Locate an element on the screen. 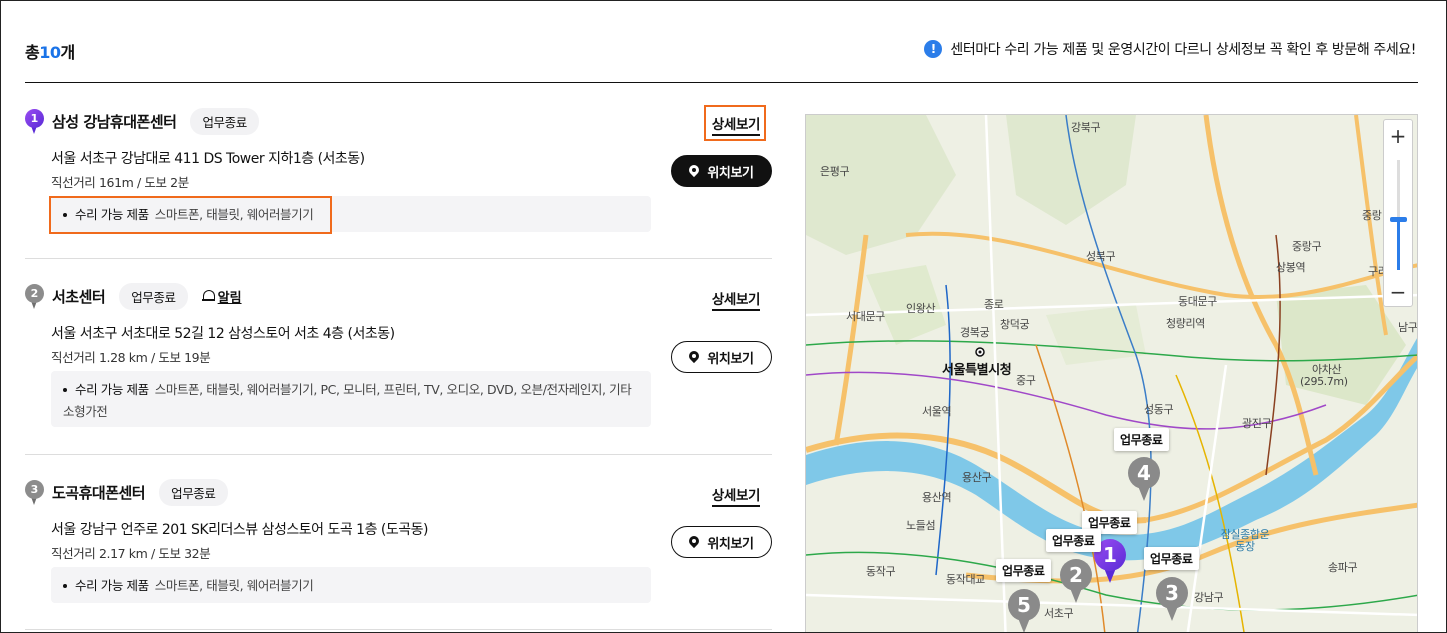  header-divider is located at coordinates (721, 82).